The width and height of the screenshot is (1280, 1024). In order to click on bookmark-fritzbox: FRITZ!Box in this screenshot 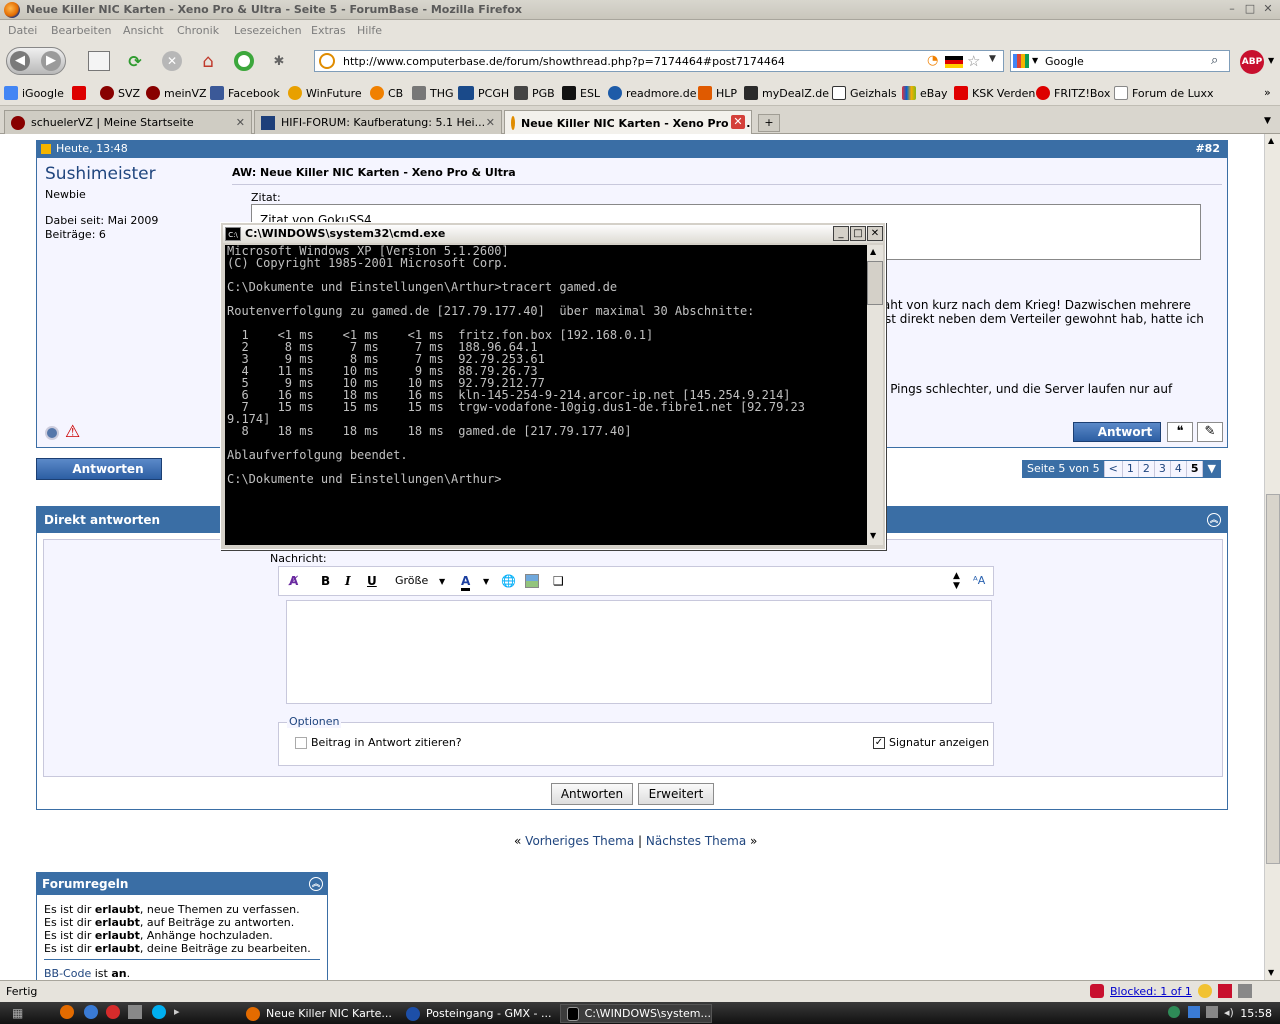, I will do `click(1073, 93)`.